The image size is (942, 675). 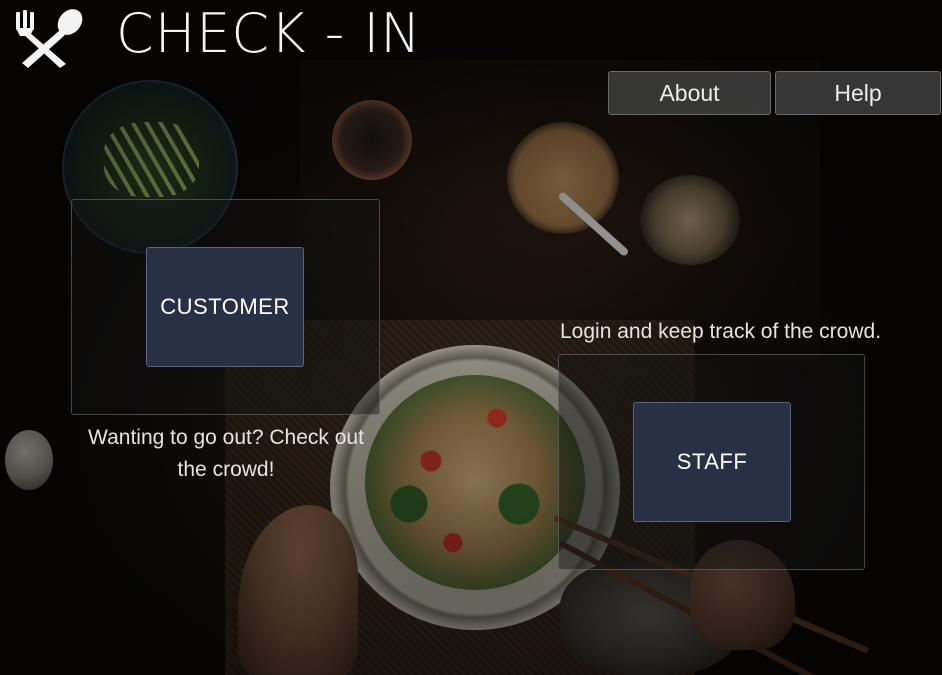 What do you see at coordinates (225, 307) in the screenshot?
I see `customer-button: CUSTOMER` at bounding box center [225, 307].